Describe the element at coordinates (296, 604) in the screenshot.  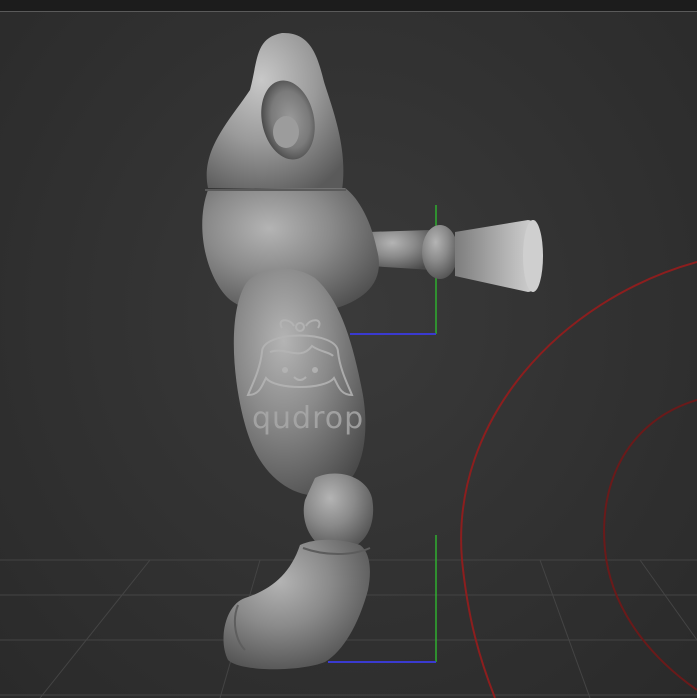
I see `boot` at that location.